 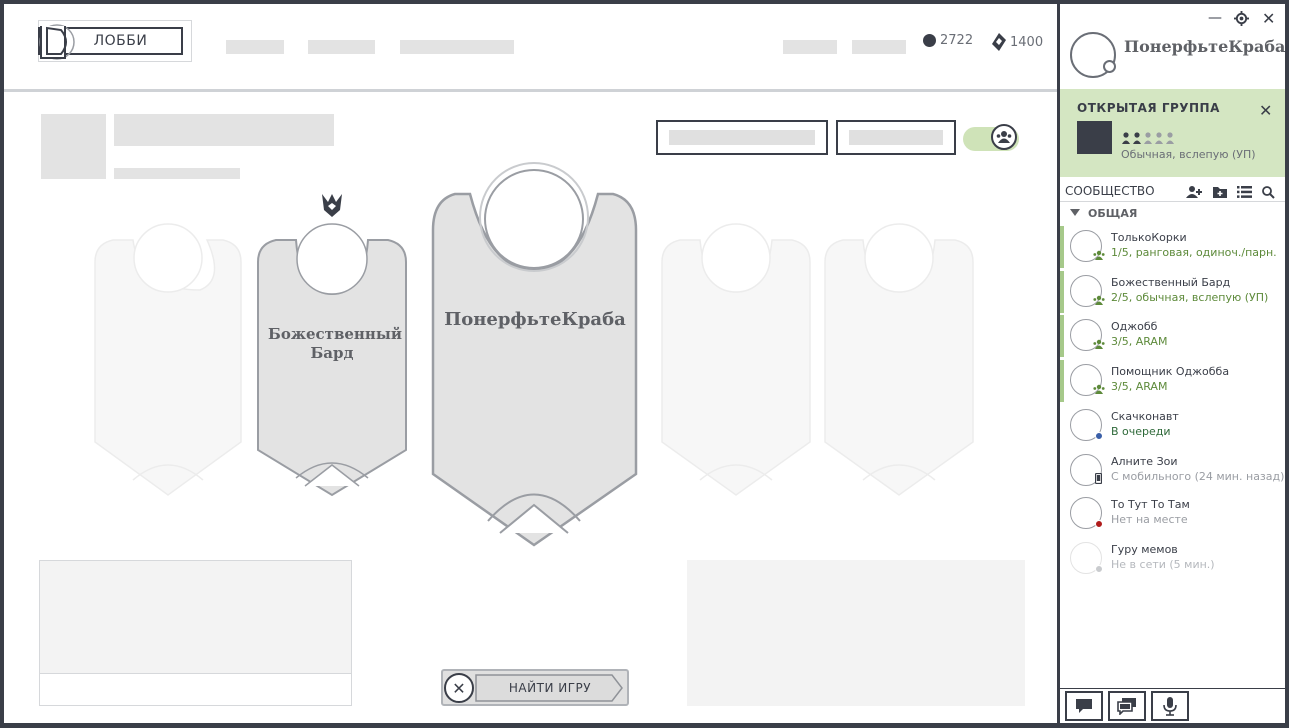 I want to click on chat-bubble-icon, so click(x=1084, y=706).